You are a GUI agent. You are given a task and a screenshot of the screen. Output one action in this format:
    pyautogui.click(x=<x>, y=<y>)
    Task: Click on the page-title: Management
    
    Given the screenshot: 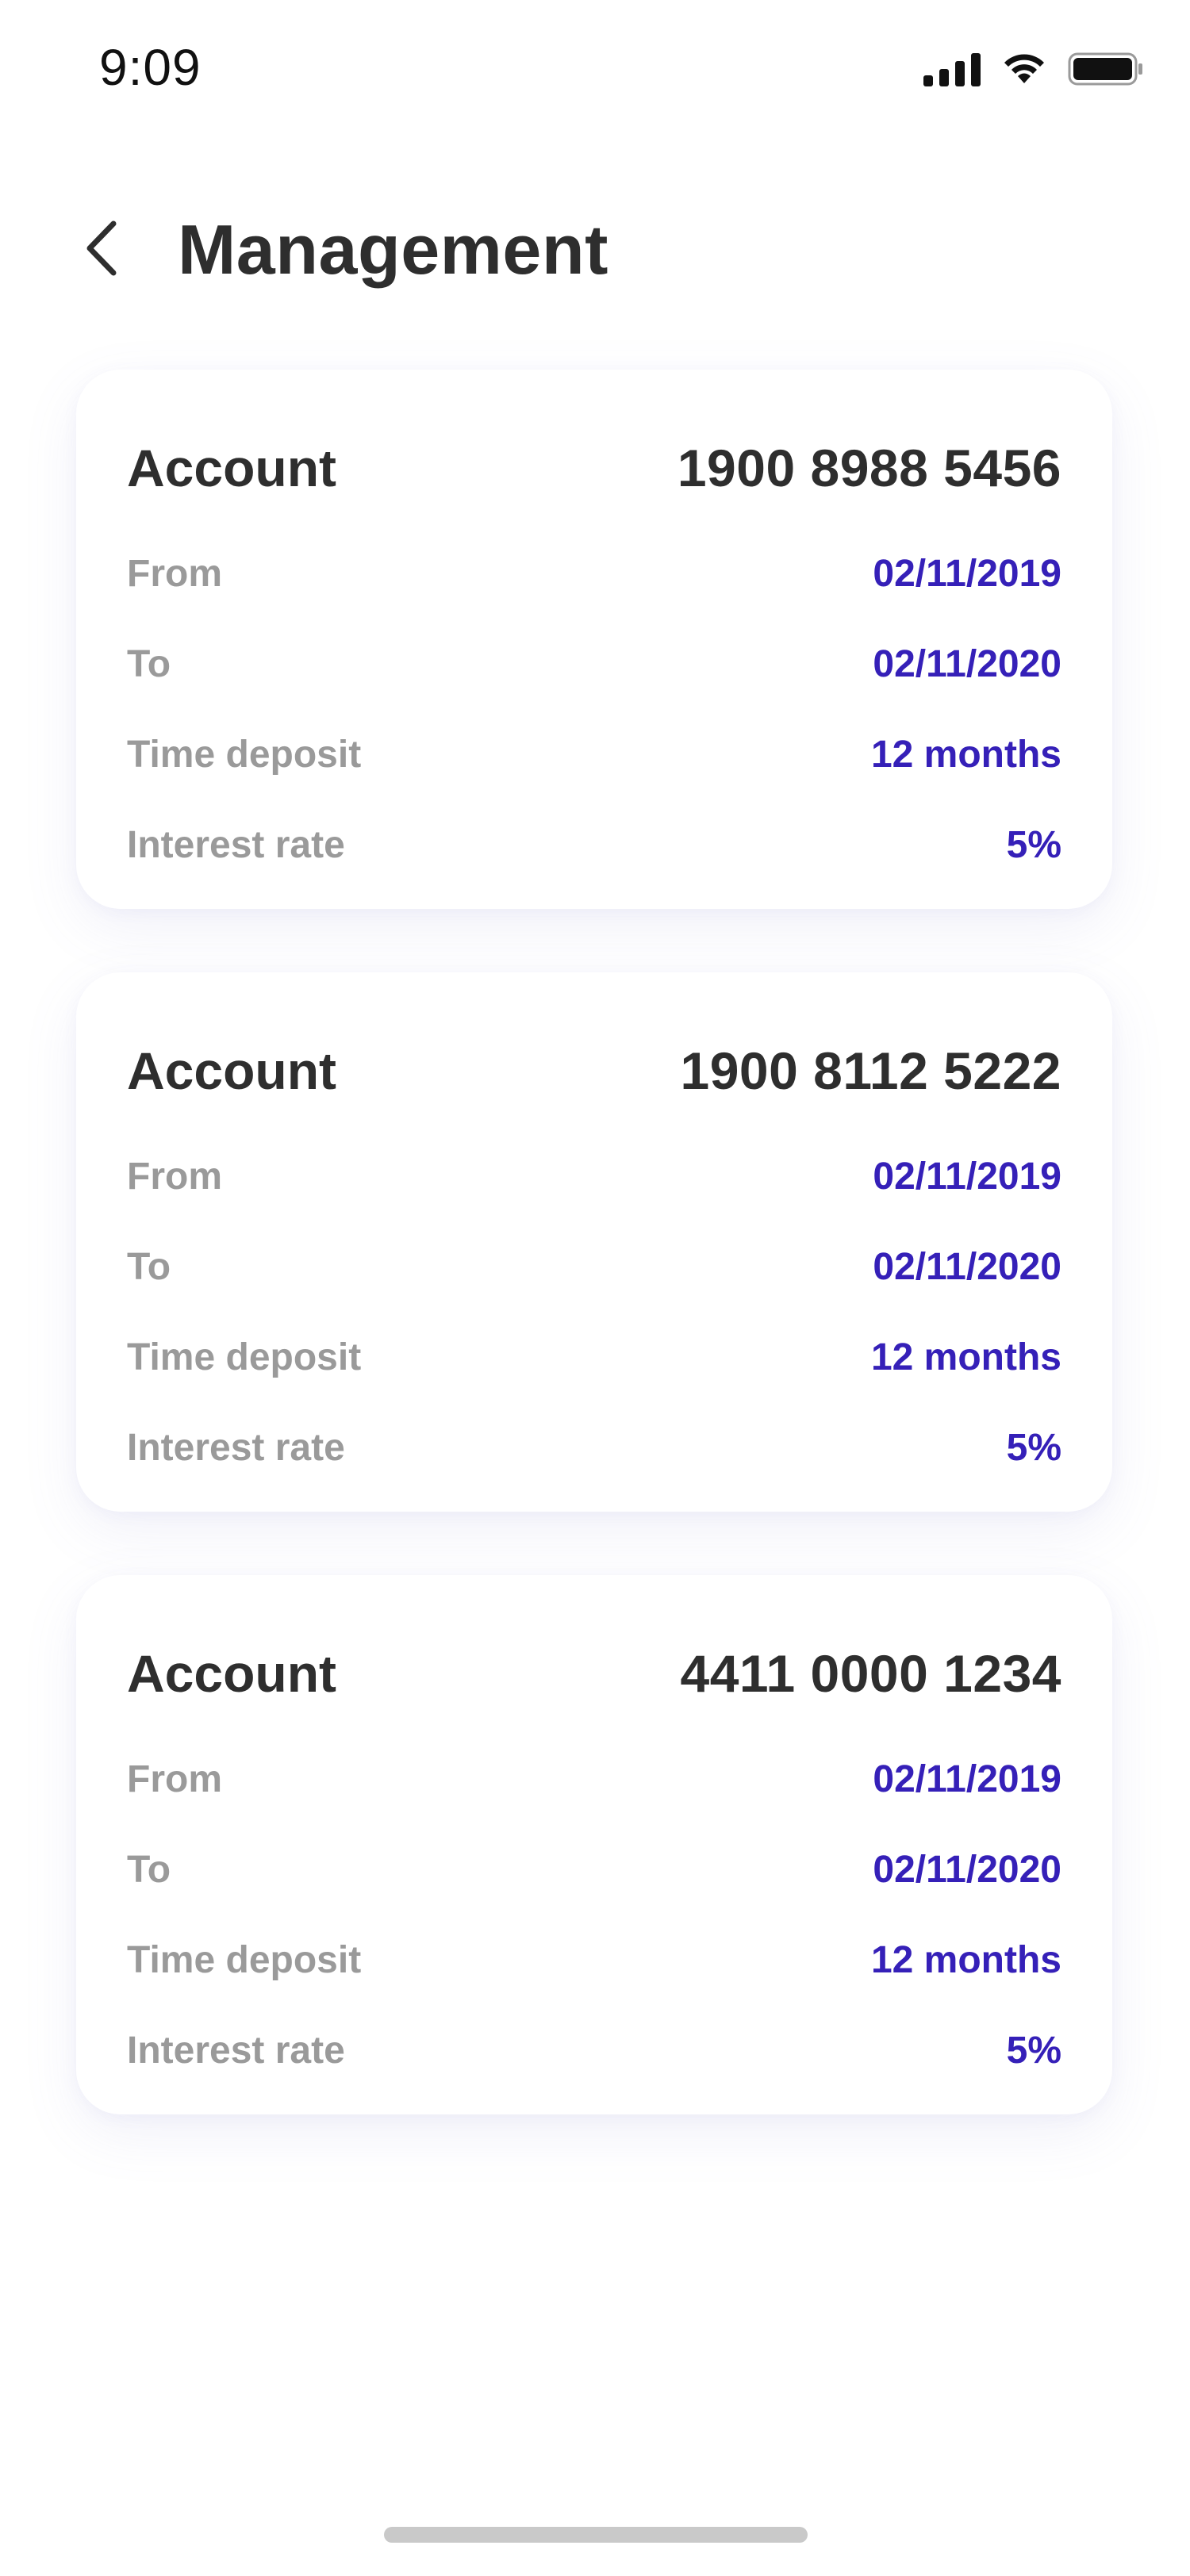 What is the action you would take?
    pyautogui.click(x=393, y=249)
    